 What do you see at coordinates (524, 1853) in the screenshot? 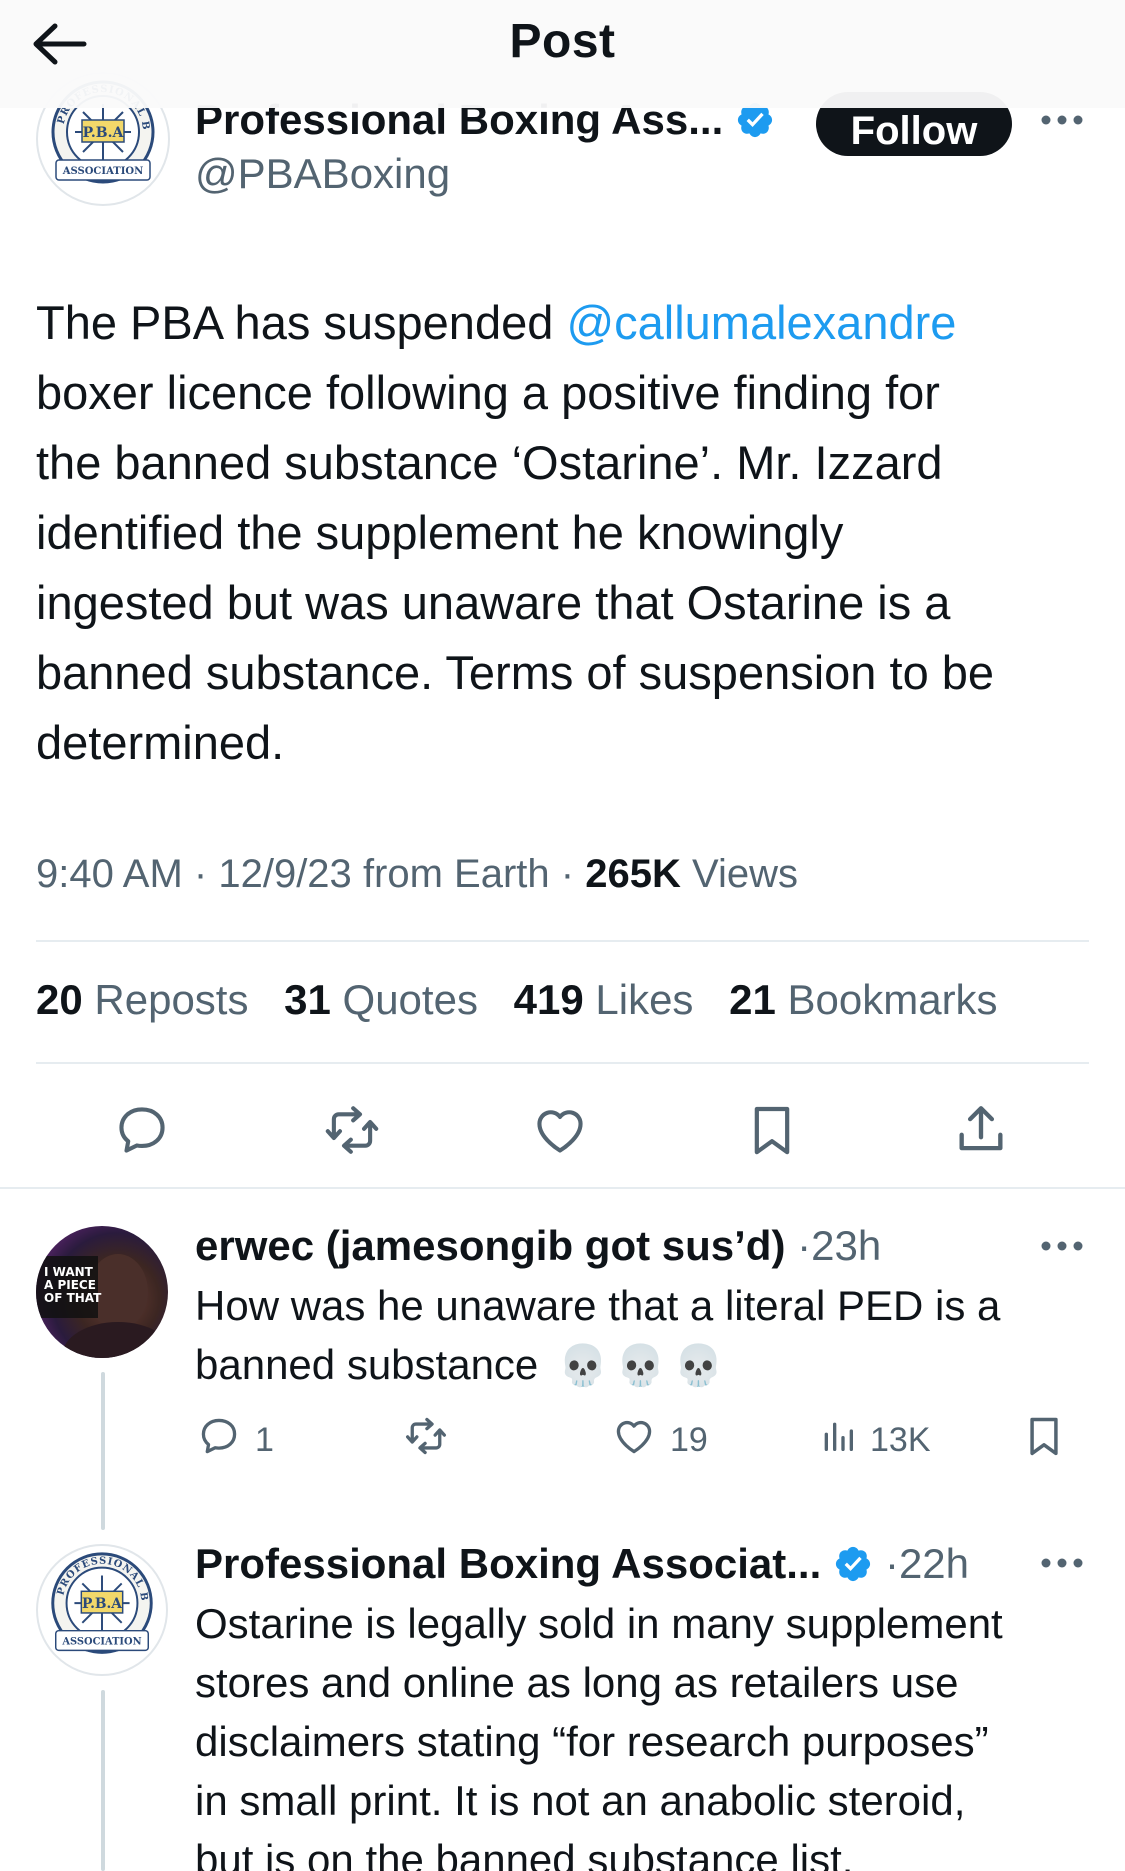
I see `reply-text-line: but is on the banned substance list.` at bounding box center [524, 1853].